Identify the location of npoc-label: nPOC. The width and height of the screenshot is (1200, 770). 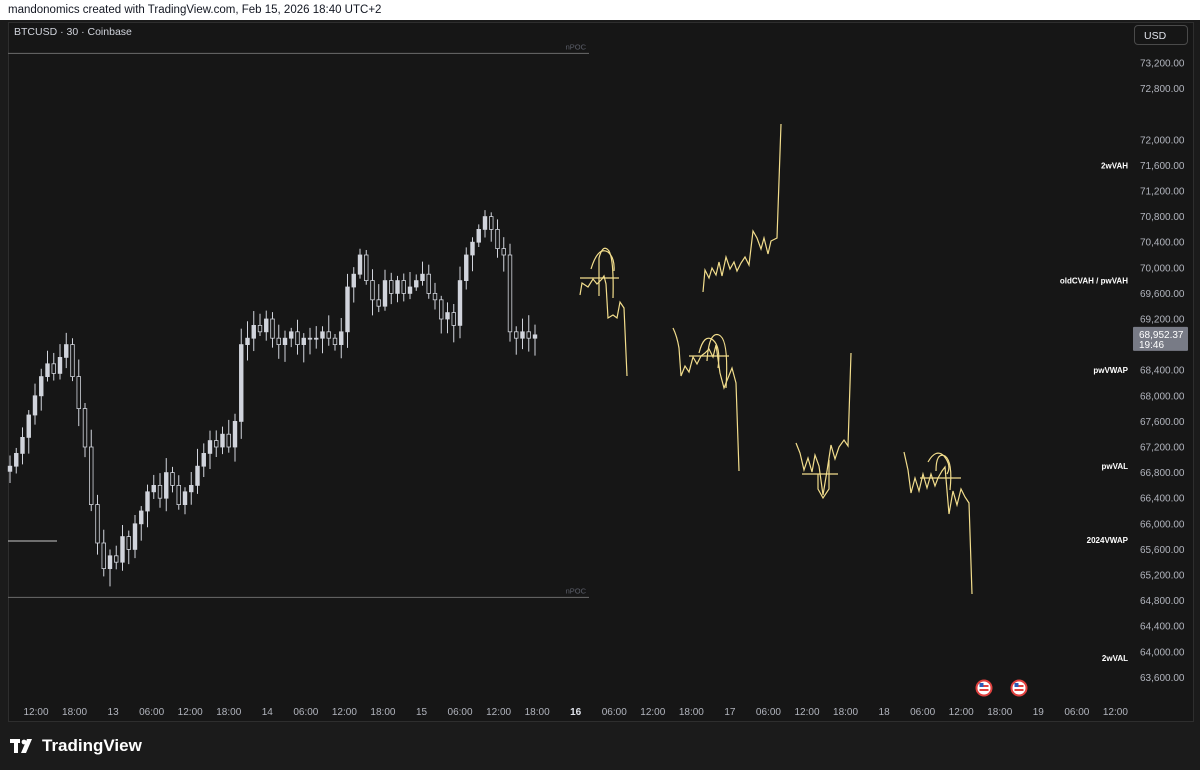
(576, 46).